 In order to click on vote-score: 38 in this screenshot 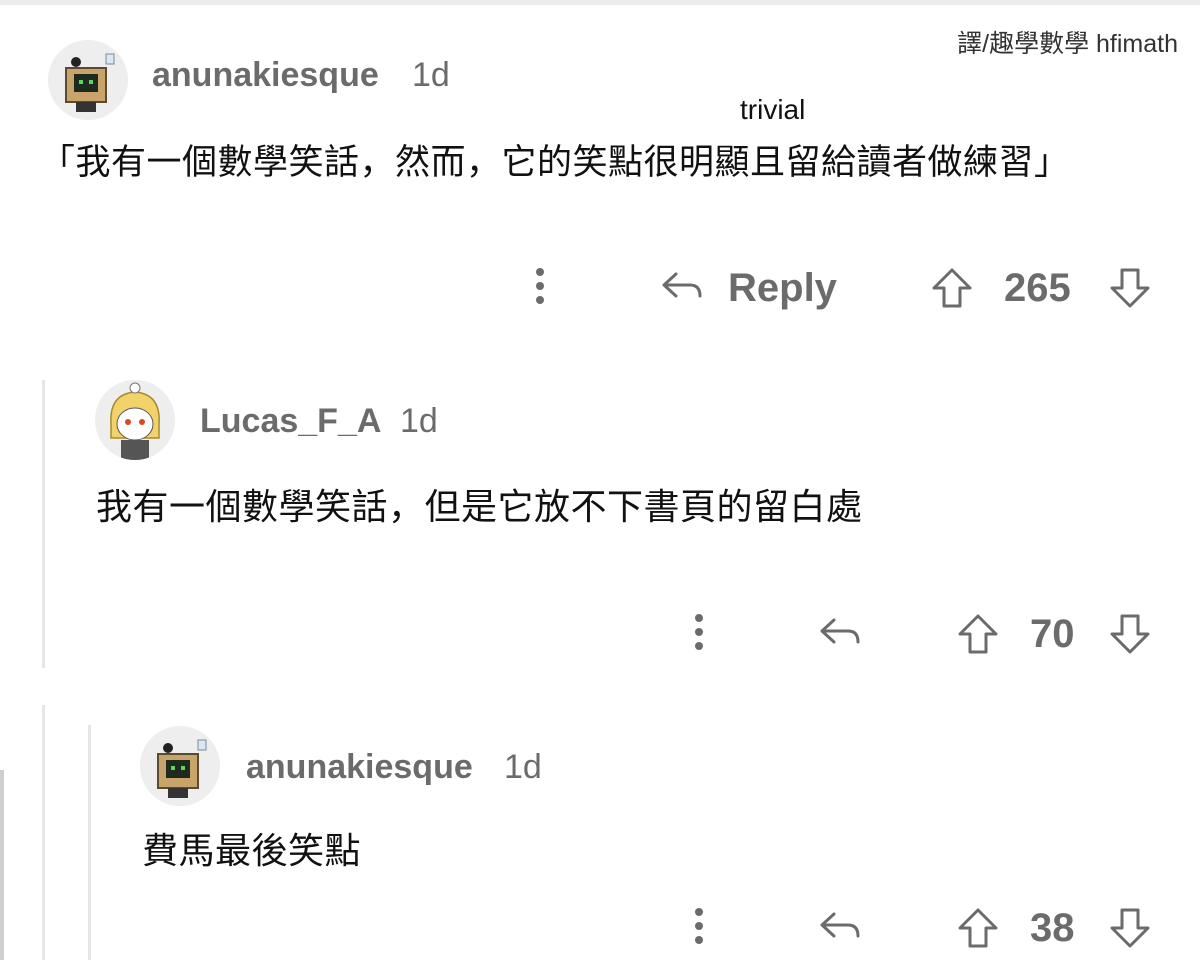, I will do `click(1052, 928)`.